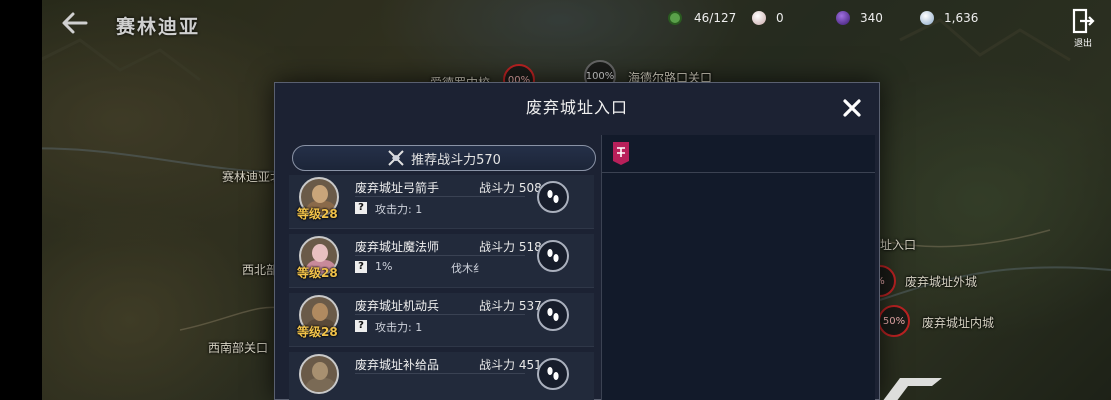  What do you see at coordinates (441, 202) in the screenshot?
I see `enemy-row: 等级28 废弃城址弓箭手 战斗力 508 ? 攻击力: 1` at bounding box center [441, 202].